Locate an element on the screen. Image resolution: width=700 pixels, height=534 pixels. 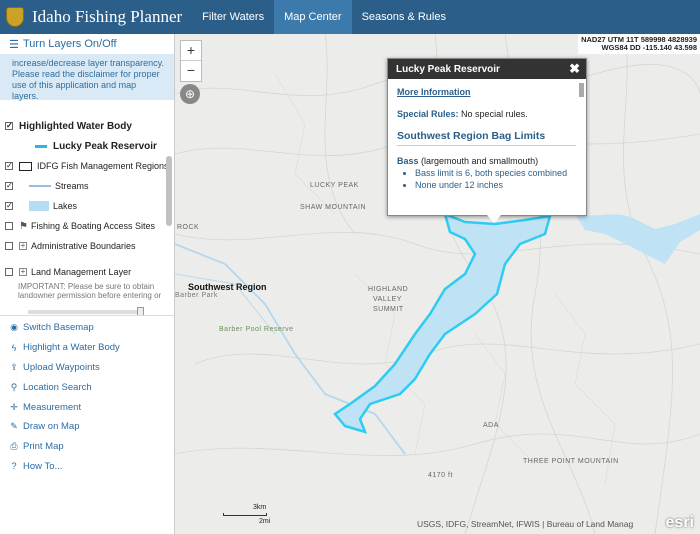
action-measurement: ✛ Measurement is located at coordinates (87, 407).